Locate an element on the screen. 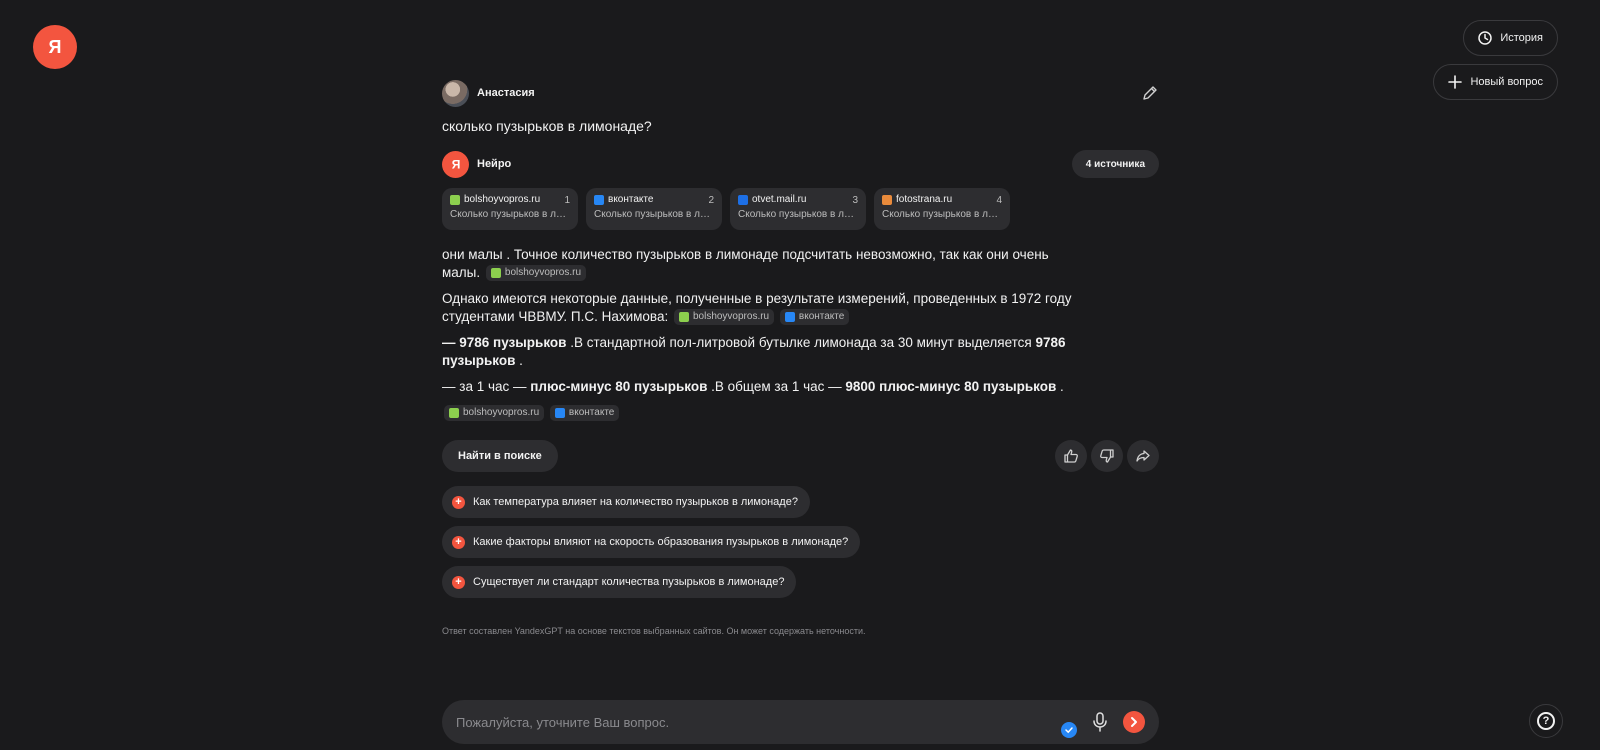  check-badge-icon is located at coordinates (1069, 730).